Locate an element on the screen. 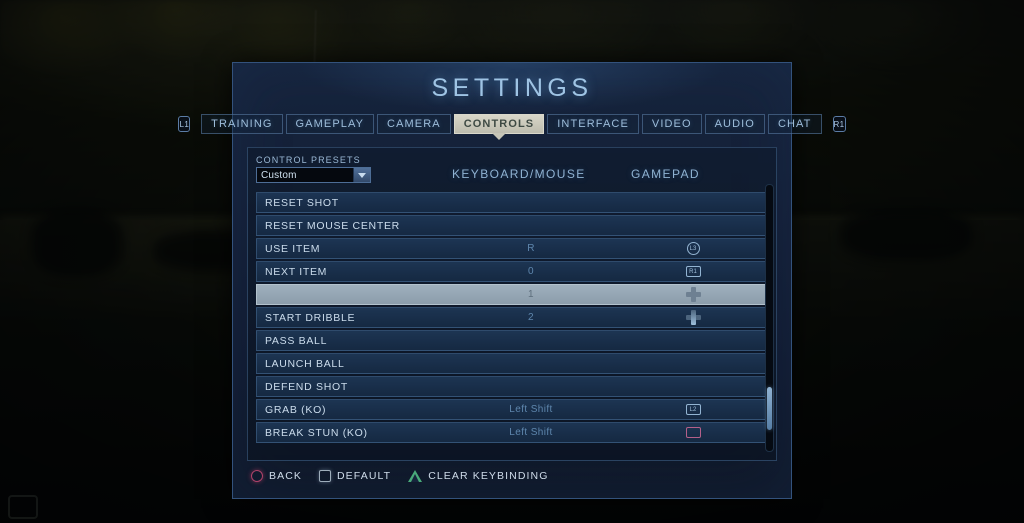  keybinding-keyboard-value: R is located at coordinates (531, 248).